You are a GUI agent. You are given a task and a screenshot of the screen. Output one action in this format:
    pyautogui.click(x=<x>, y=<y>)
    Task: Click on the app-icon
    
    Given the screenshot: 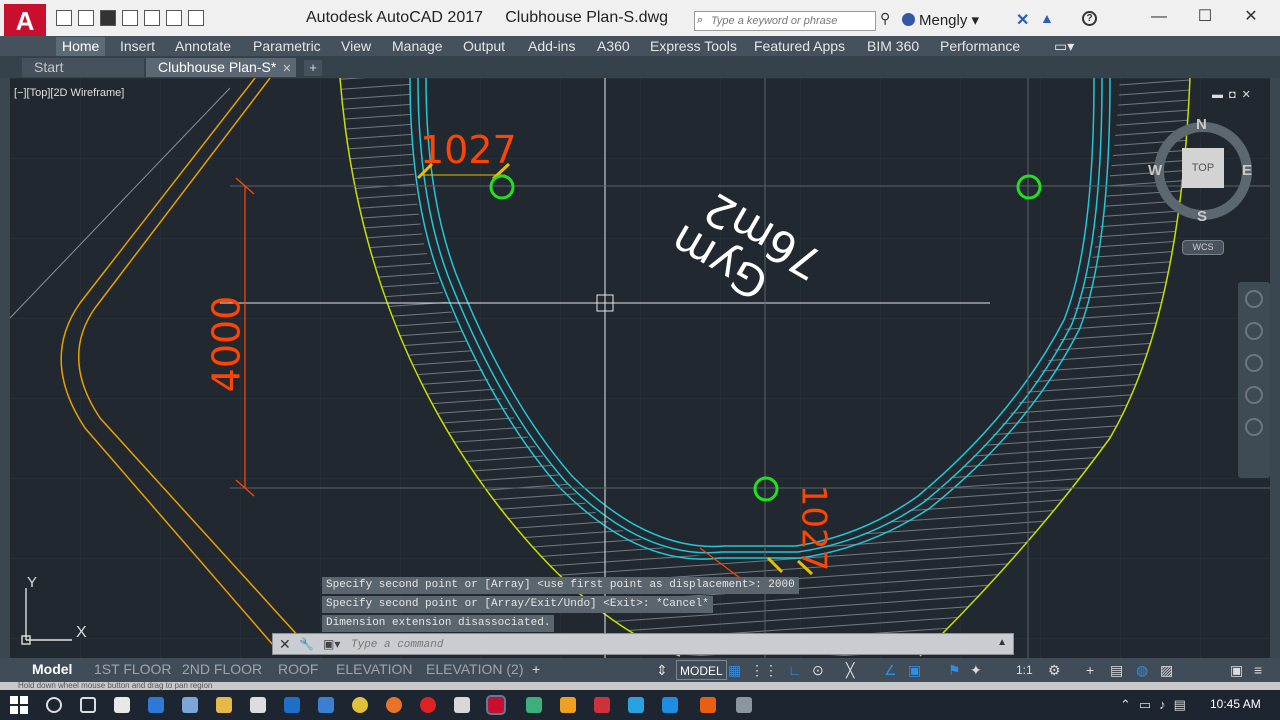 What is the action you would take?
    pyautogui.click(x=462, y=705)
    